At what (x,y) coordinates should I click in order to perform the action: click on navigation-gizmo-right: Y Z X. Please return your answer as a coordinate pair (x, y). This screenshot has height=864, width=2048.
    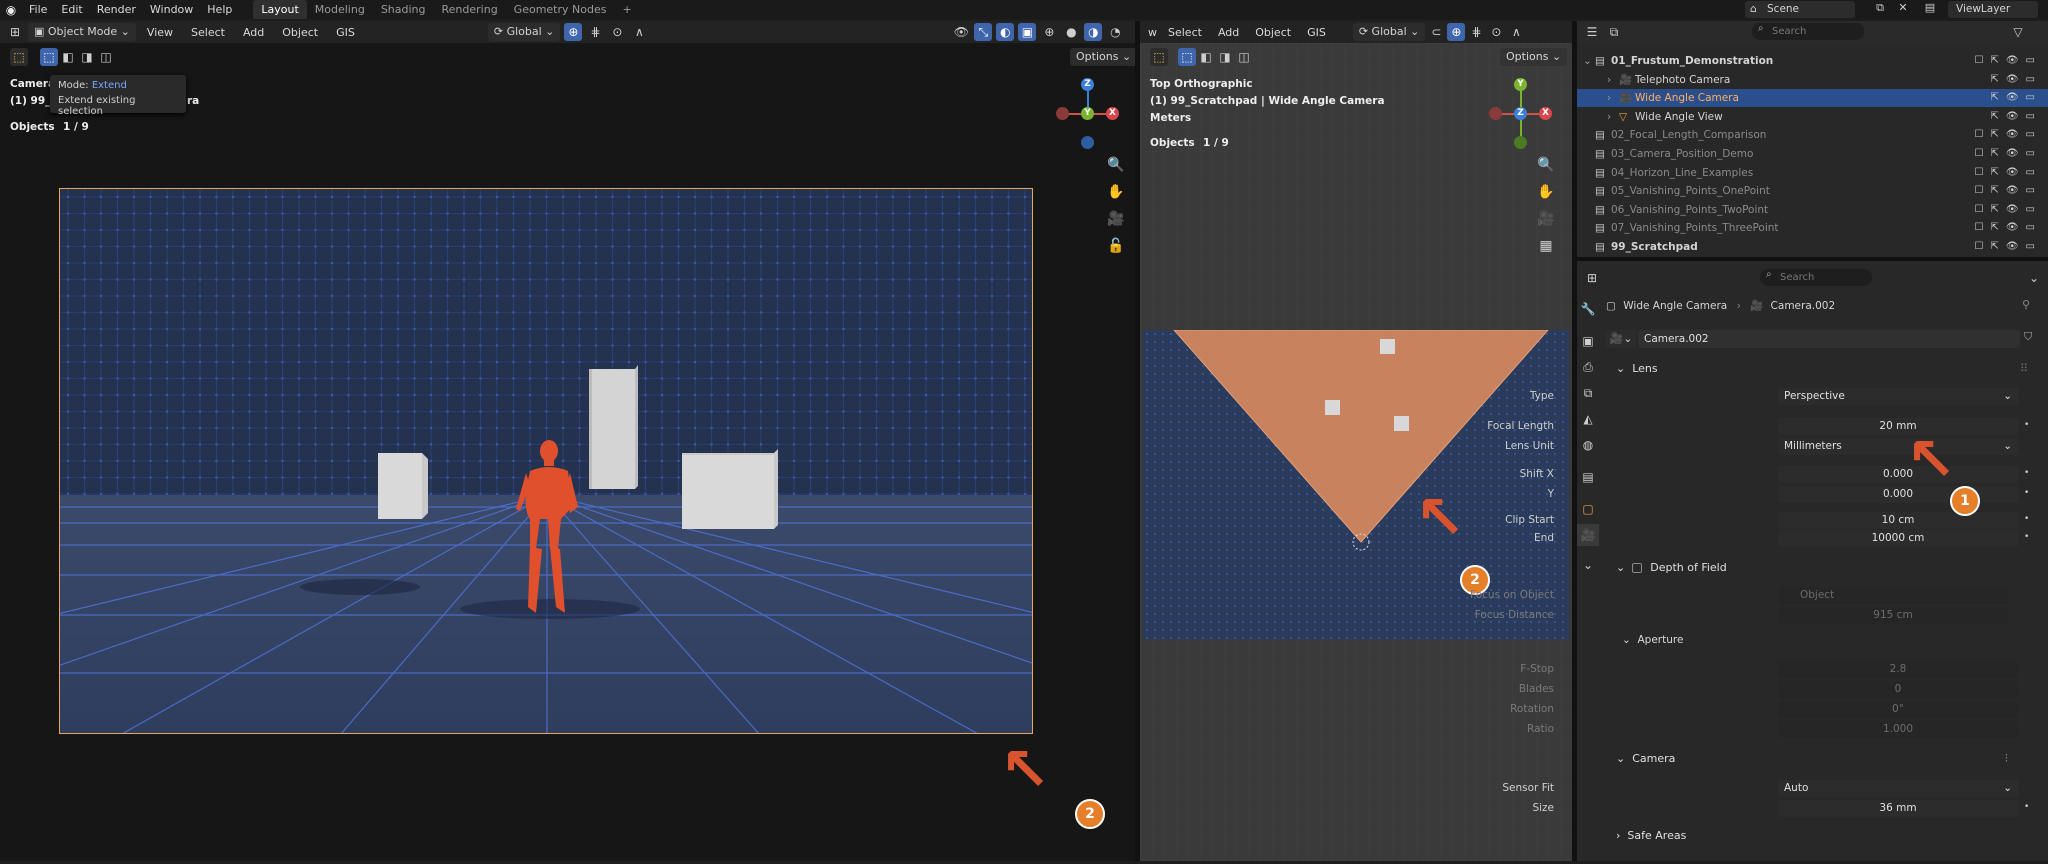
    Looking at the image, I should click on (1521, 114).